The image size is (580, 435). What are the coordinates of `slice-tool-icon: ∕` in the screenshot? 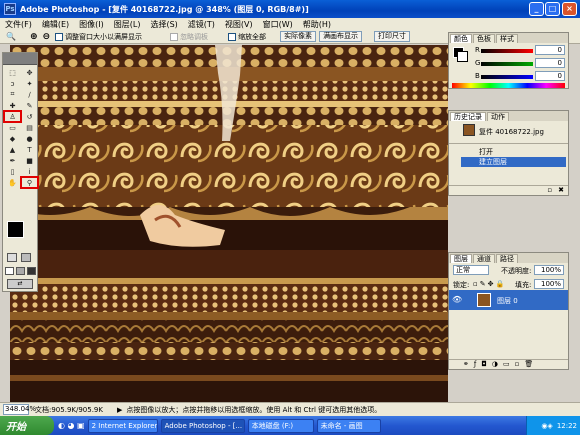 It's located at (29, 94).